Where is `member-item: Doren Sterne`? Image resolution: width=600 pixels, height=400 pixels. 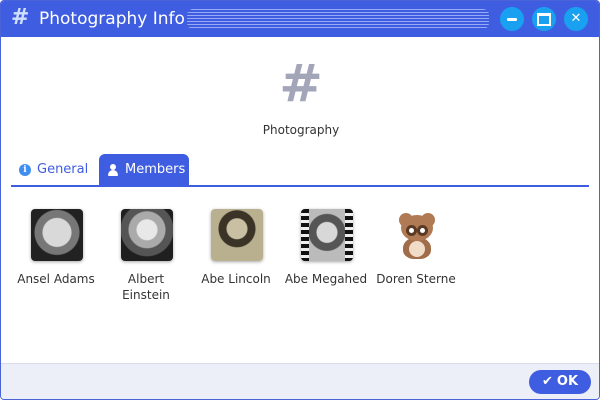
member-item: Doren Sterne is located at coordinates (416, 257).